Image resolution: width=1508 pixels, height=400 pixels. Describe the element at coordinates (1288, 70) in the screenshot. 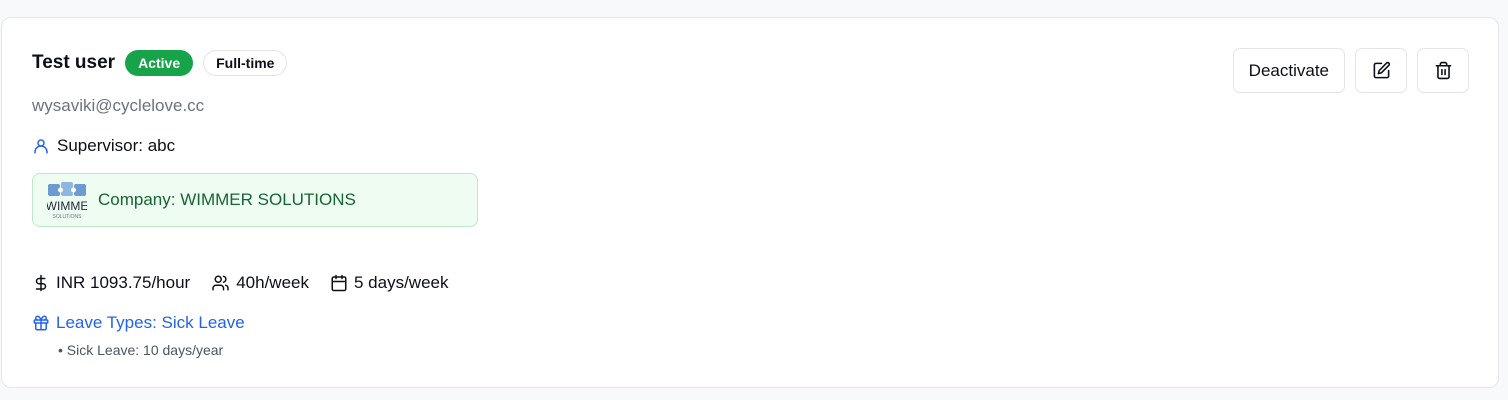

I see `deactivate-button: Deactivate` at that location.